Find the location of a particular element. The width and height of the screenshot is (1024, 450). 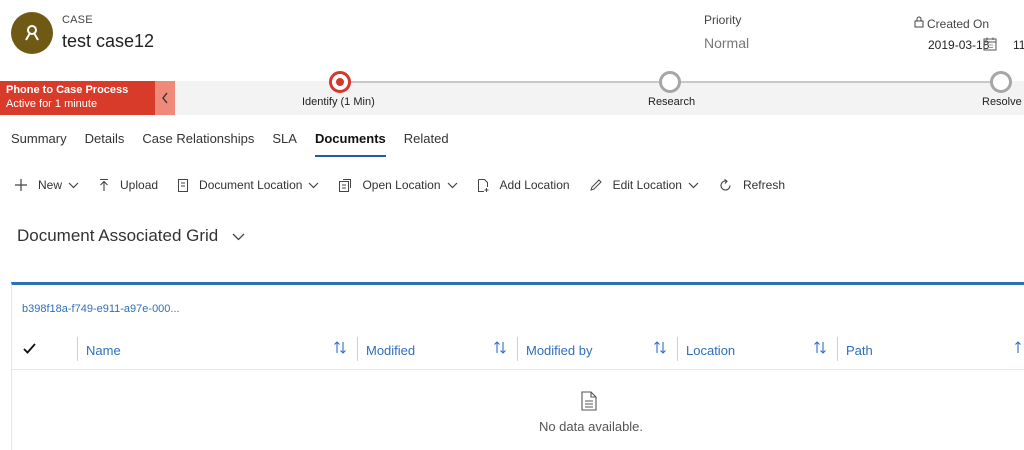

tab-case-relationships: Case Relationships is located at coordinates (198, 144).